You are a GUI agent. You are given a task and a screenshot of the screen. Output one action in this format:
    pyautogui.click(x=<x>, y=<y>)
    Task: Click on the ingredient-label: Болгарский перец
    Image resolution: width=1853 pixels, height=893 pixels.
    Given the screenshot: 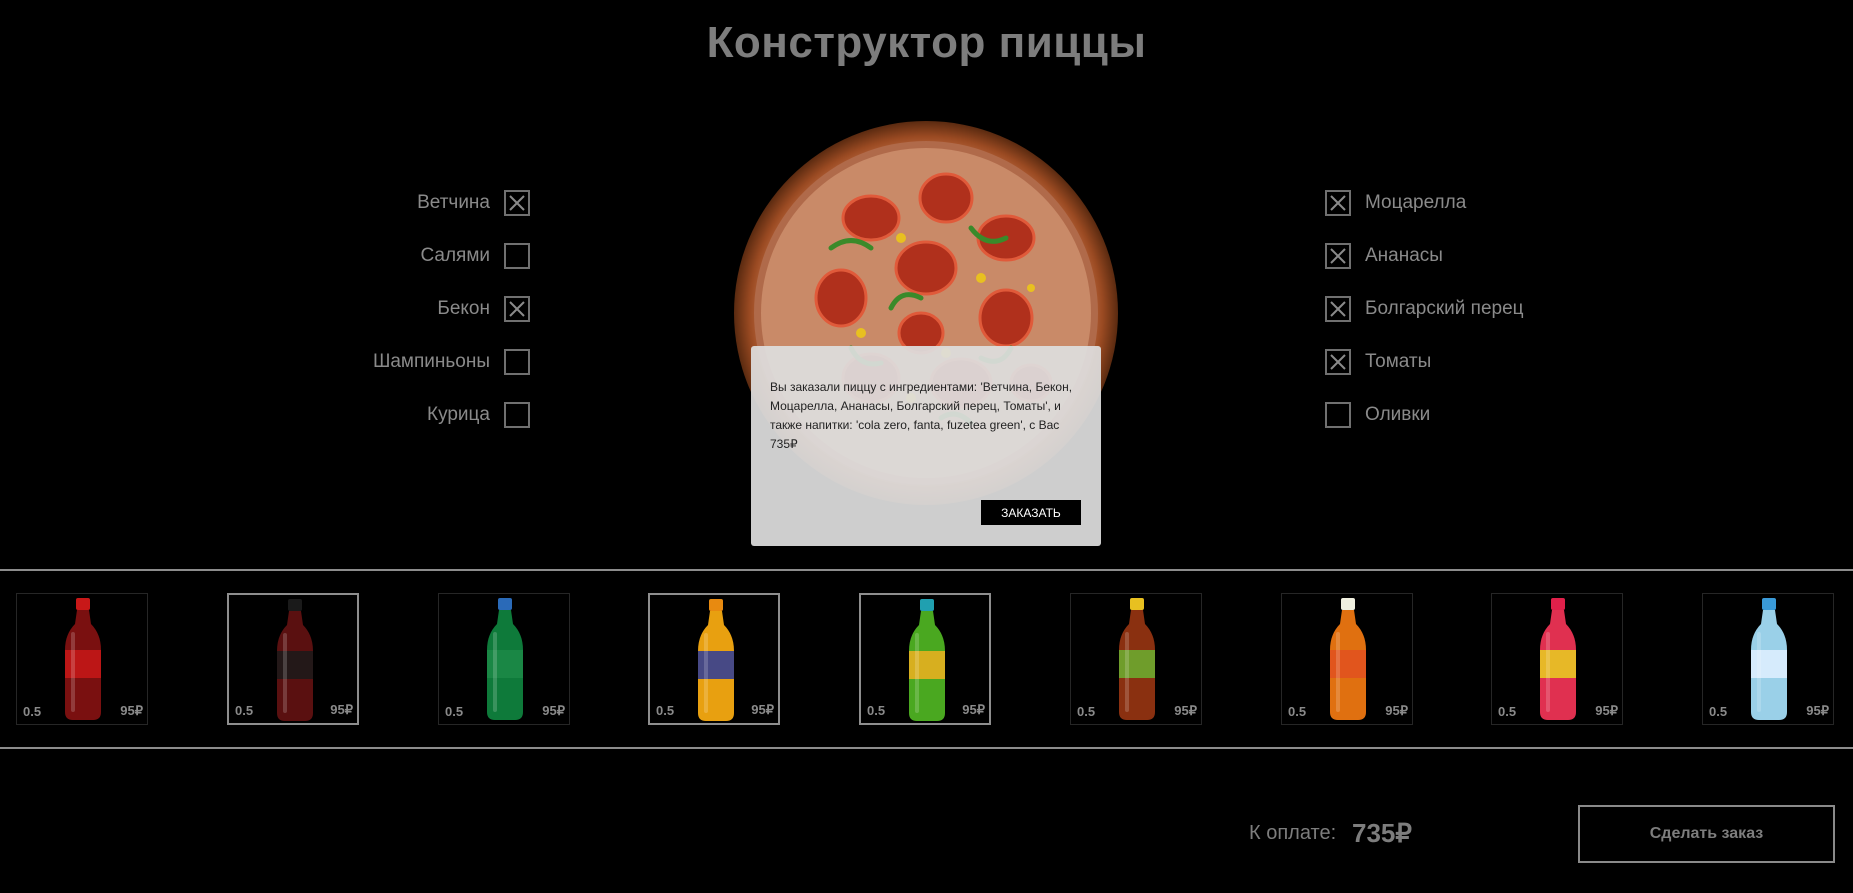 What is the action you would take?
    pyautogui.click(x=1444, y=308)
    